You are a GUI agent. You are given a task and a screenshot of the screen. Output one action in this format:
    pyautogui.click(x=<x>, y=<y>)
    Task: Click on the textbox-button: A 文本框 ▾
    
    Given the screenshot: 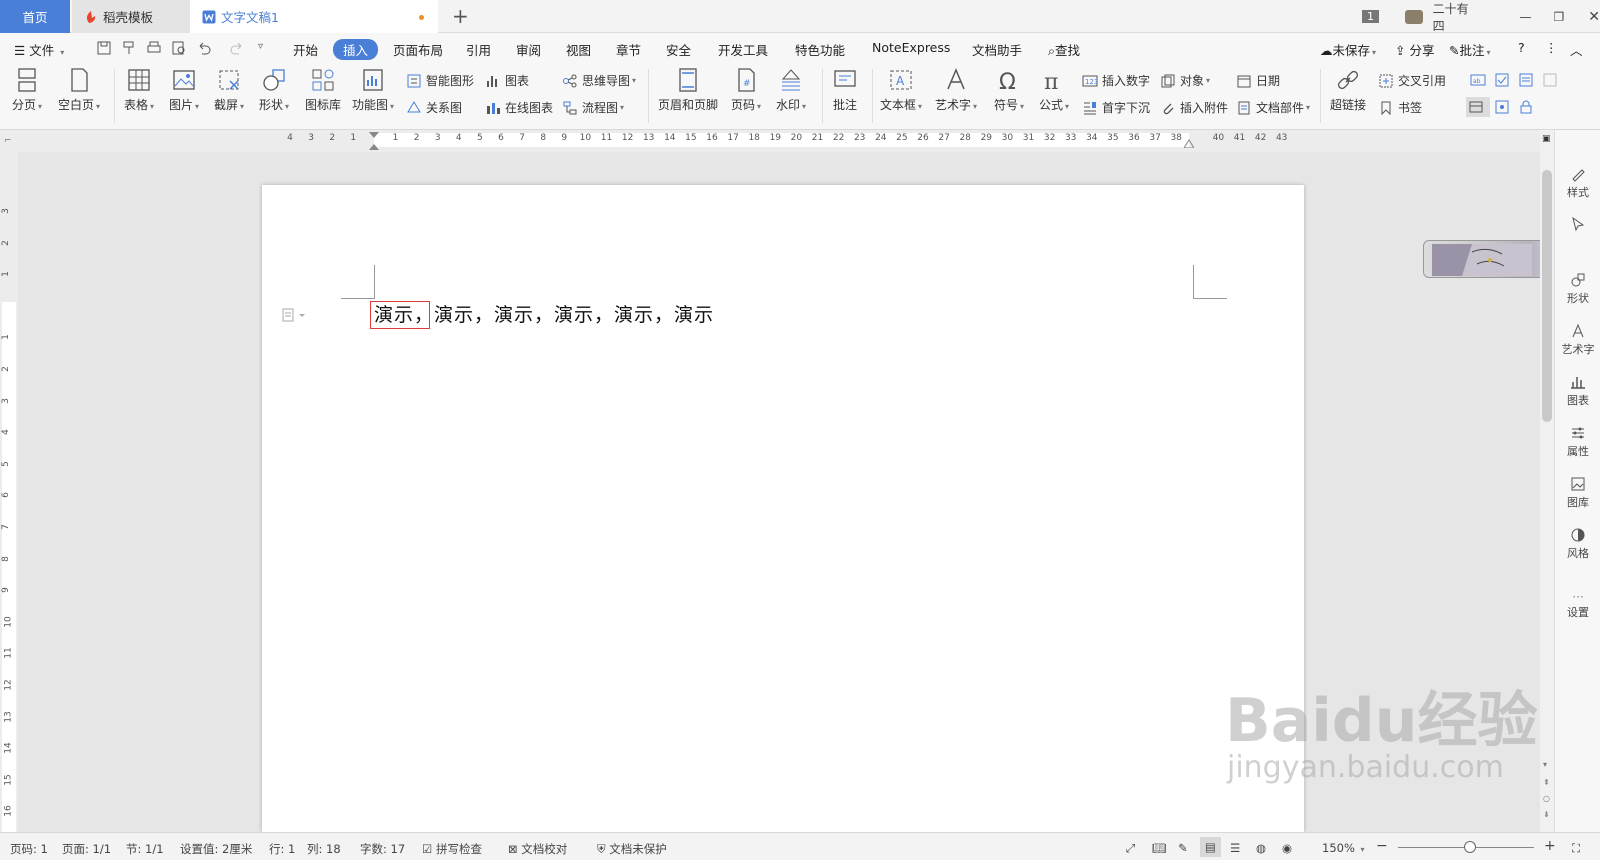 What is the action you would take?
    pyautogui.click(x=901, y=90)
    